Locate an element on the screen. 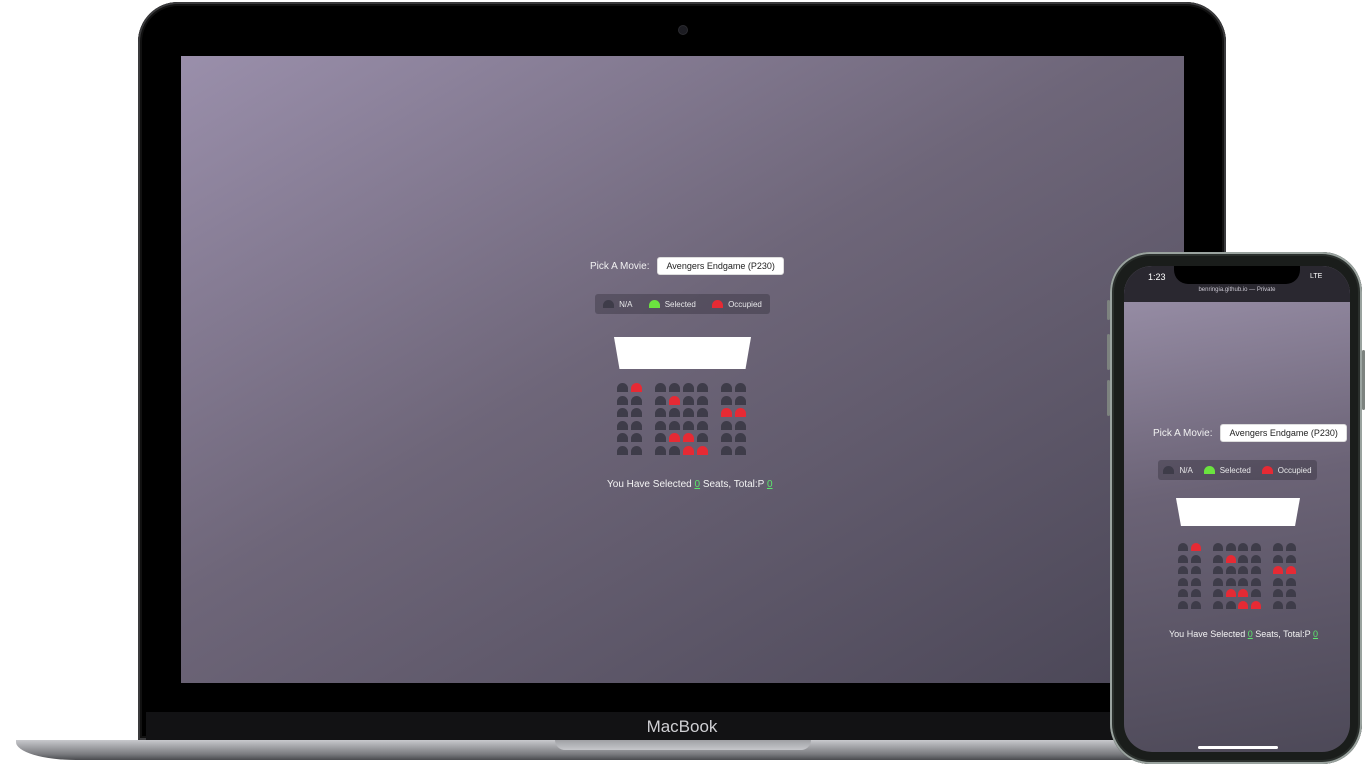 This screenshot has height=768, width=1366. total-price: 0 is located at coordinates (1315, 634).